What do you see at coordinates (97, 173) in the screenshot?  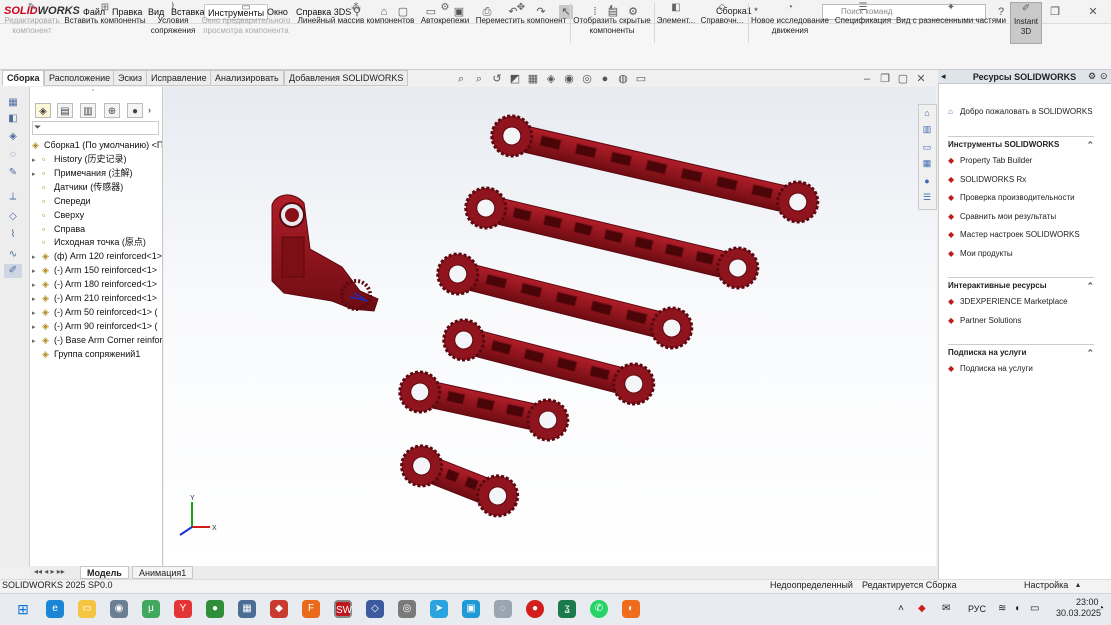 I see `tree-item: ▸ ▫ Примечания (注解)` at bounding box center [97, 173].